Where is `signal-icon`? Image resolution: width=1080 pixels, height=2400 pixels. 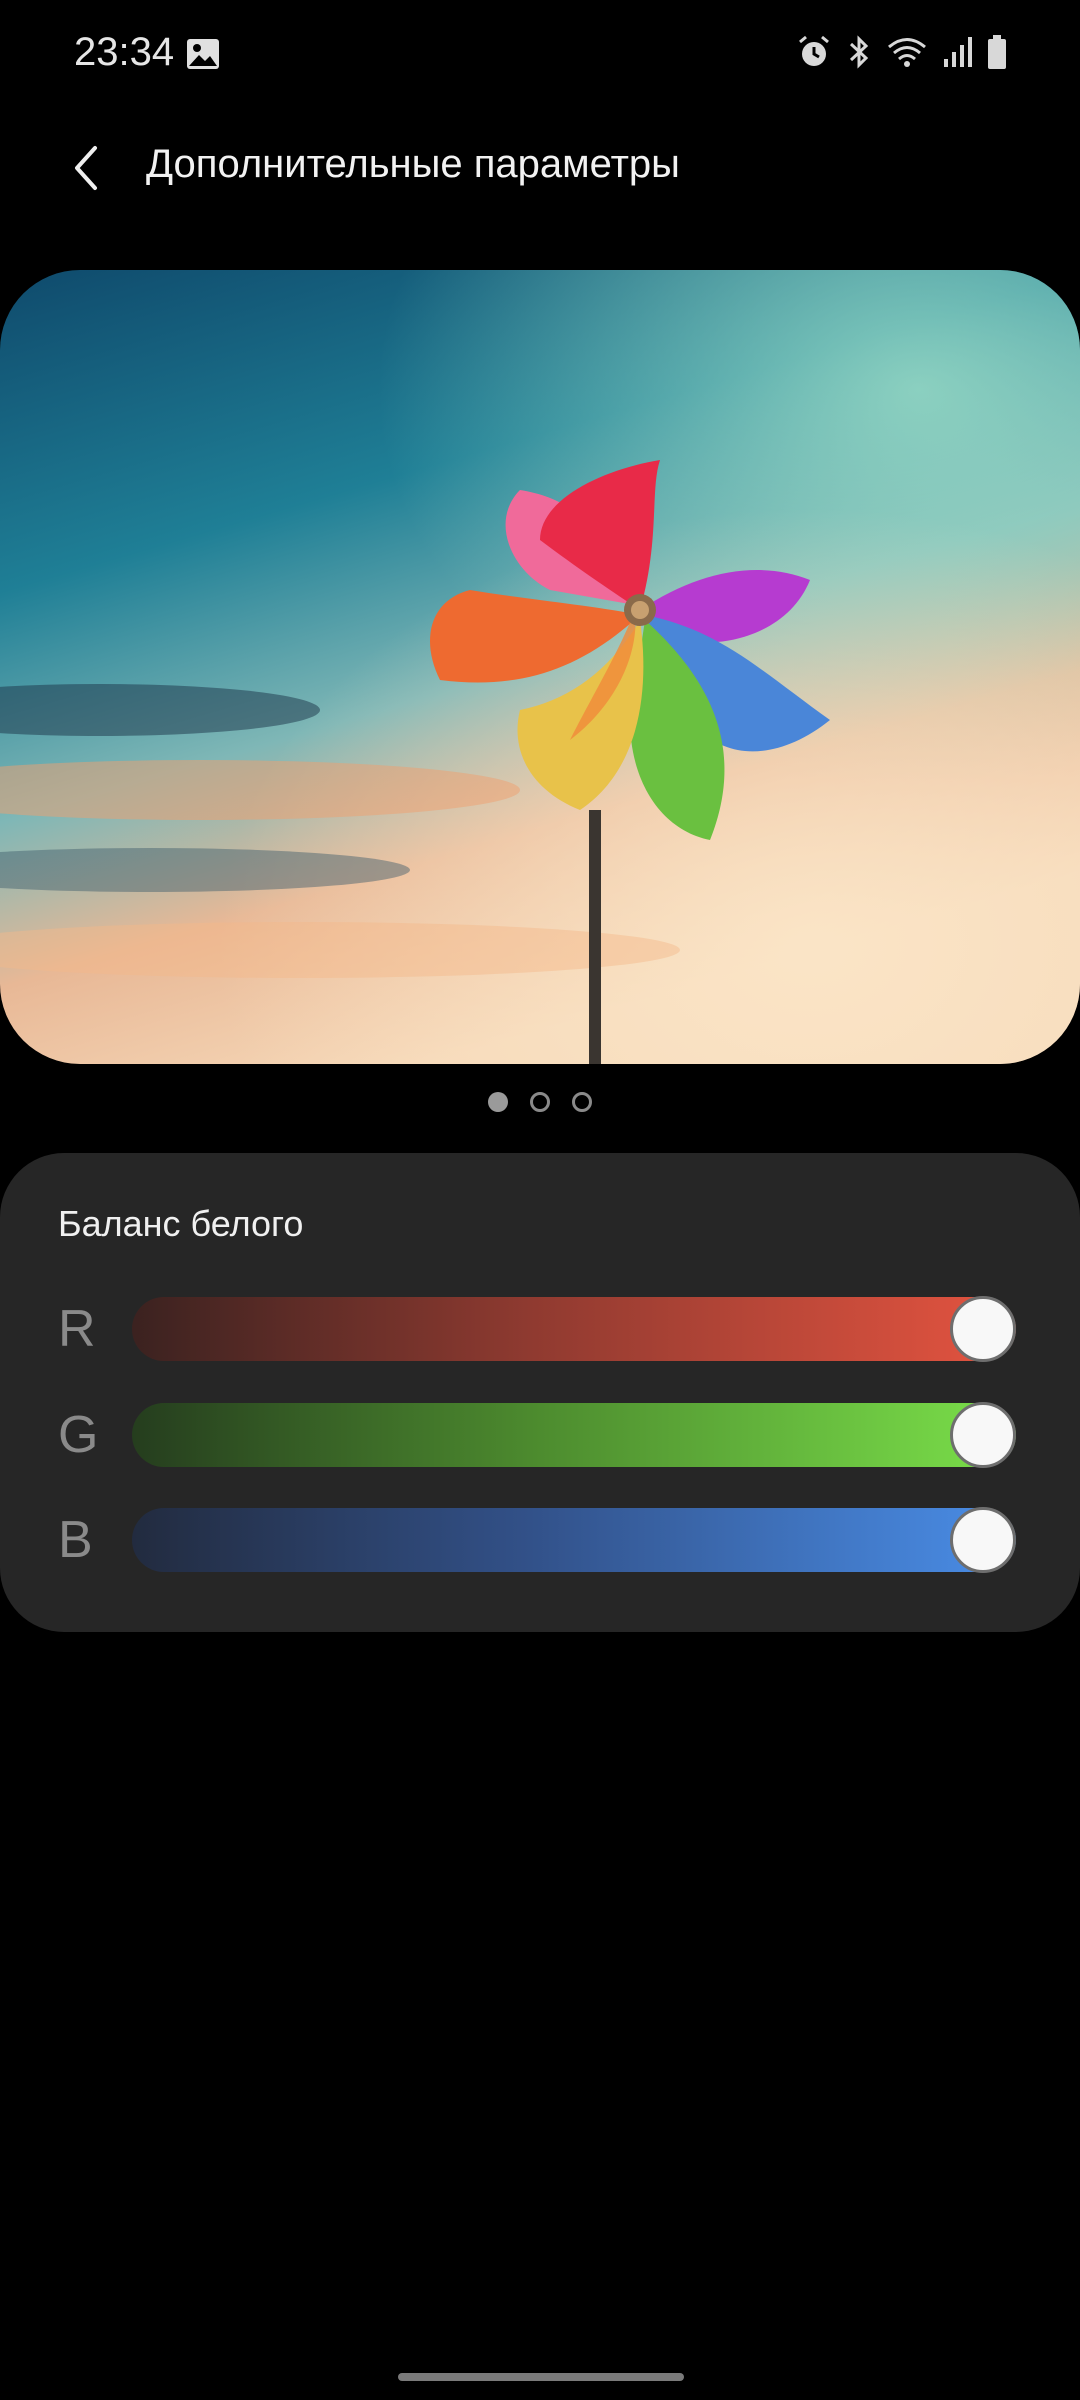
signal-icon is located at coordinates (957, 52).